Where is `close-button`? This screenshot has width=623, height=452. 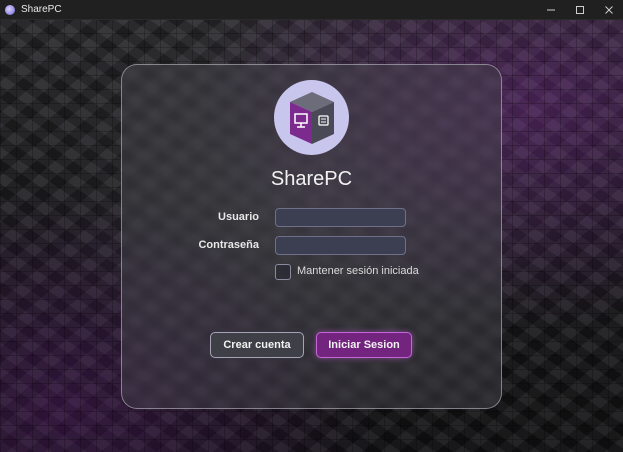 close-button is located at coordinates (608, 10).